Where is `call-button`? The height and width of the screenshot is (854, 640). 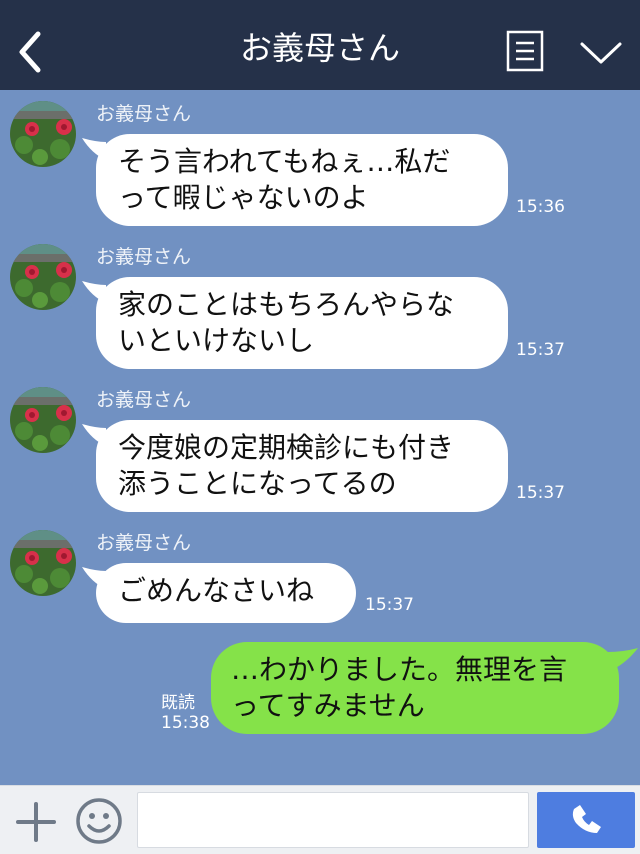 call-button is located at coordinates (586, 820).